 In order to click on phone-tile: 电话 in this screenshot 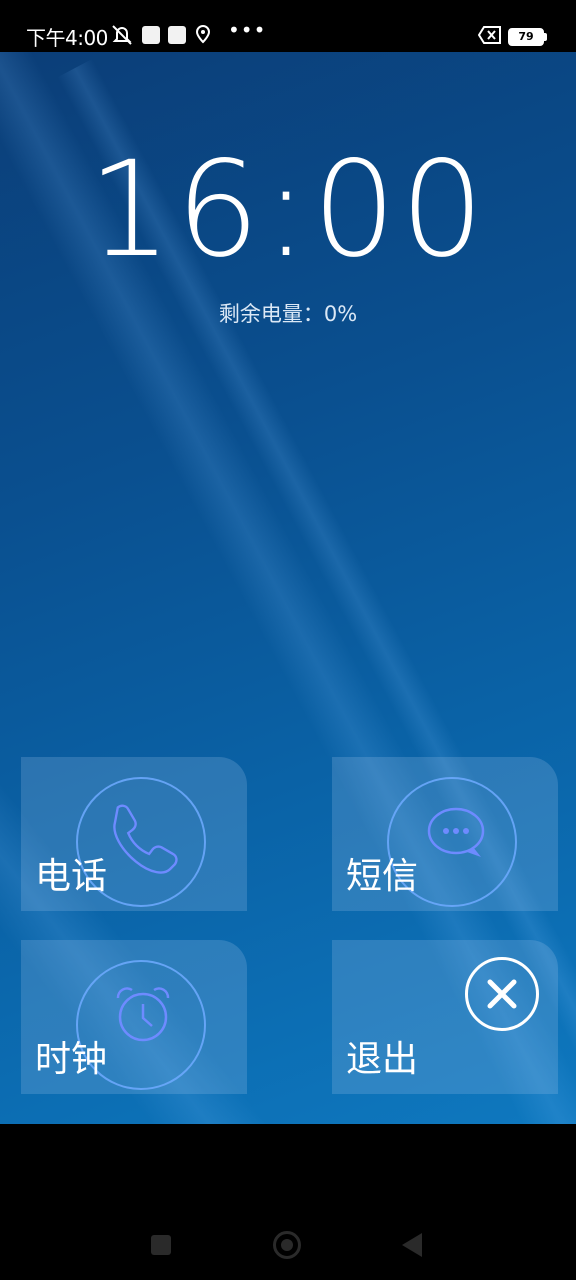, I will do `click(134, 834)`.